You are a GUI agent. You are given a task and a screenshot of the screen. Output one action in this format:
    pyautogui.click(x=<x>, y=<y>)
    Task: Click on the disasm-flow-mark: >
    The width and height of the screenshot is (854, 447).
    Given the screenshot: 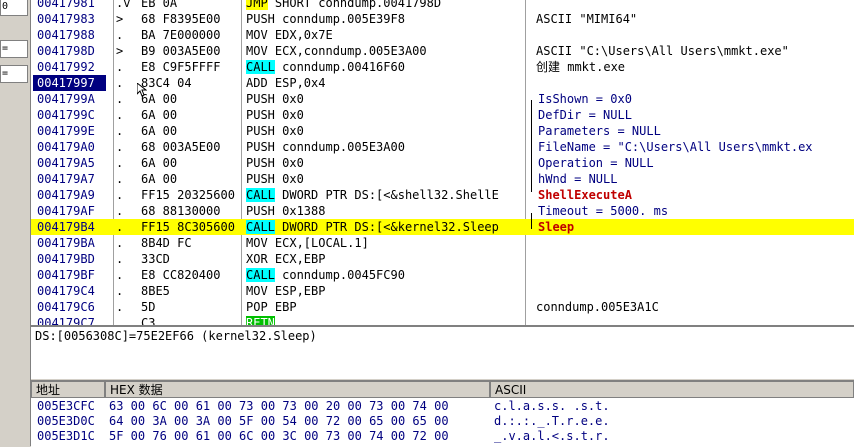 What is the action you would take?
    pyautogui.click(x=120, y=51)
    